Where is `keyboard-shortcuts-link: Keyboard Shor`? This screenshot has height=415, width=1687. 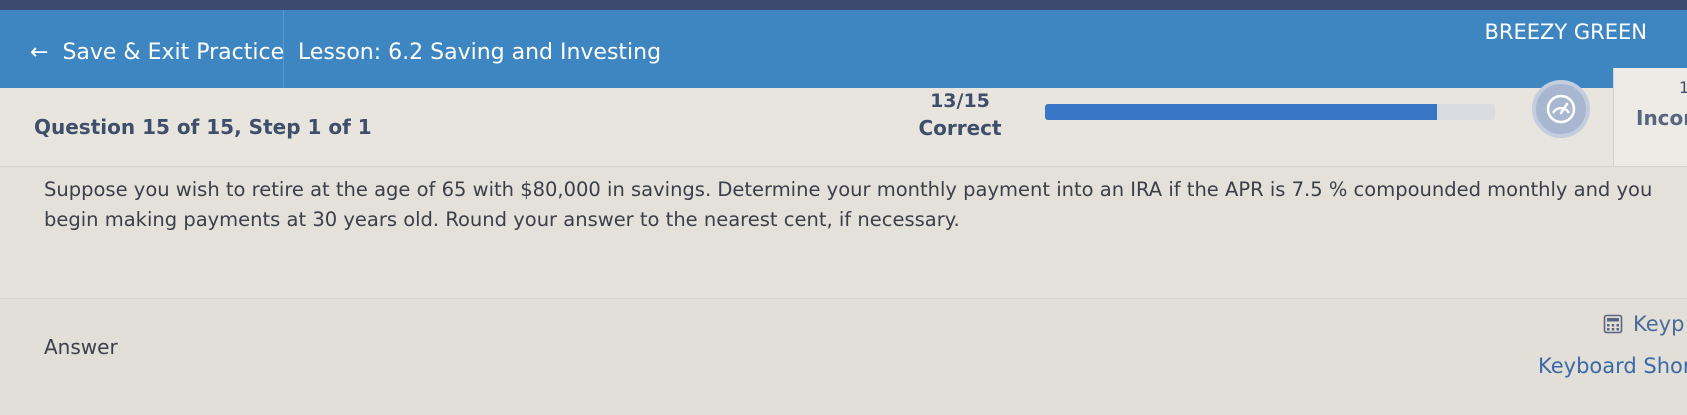 keyboard-shortcuts-link: Keyboard Shor is located at coordinates (1612, 366).